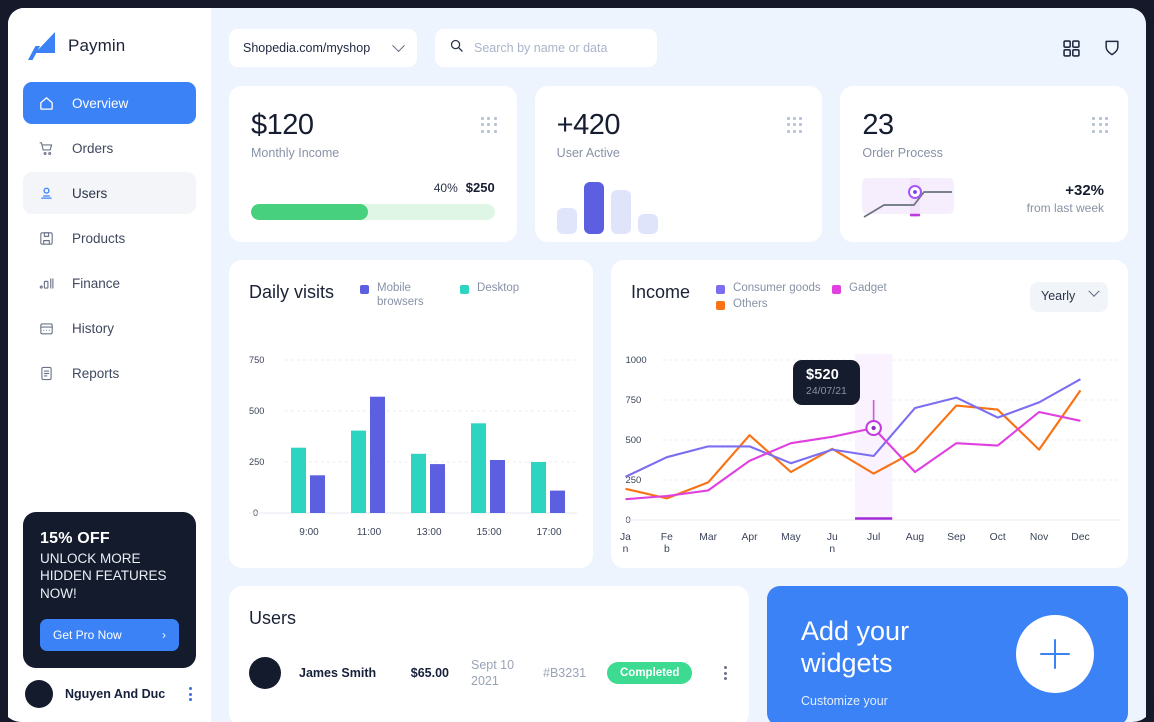 Image resolution: width=1154 pixels, height=722 pixels. I want to click on sidebar-item-label: History, so click(93, 328).